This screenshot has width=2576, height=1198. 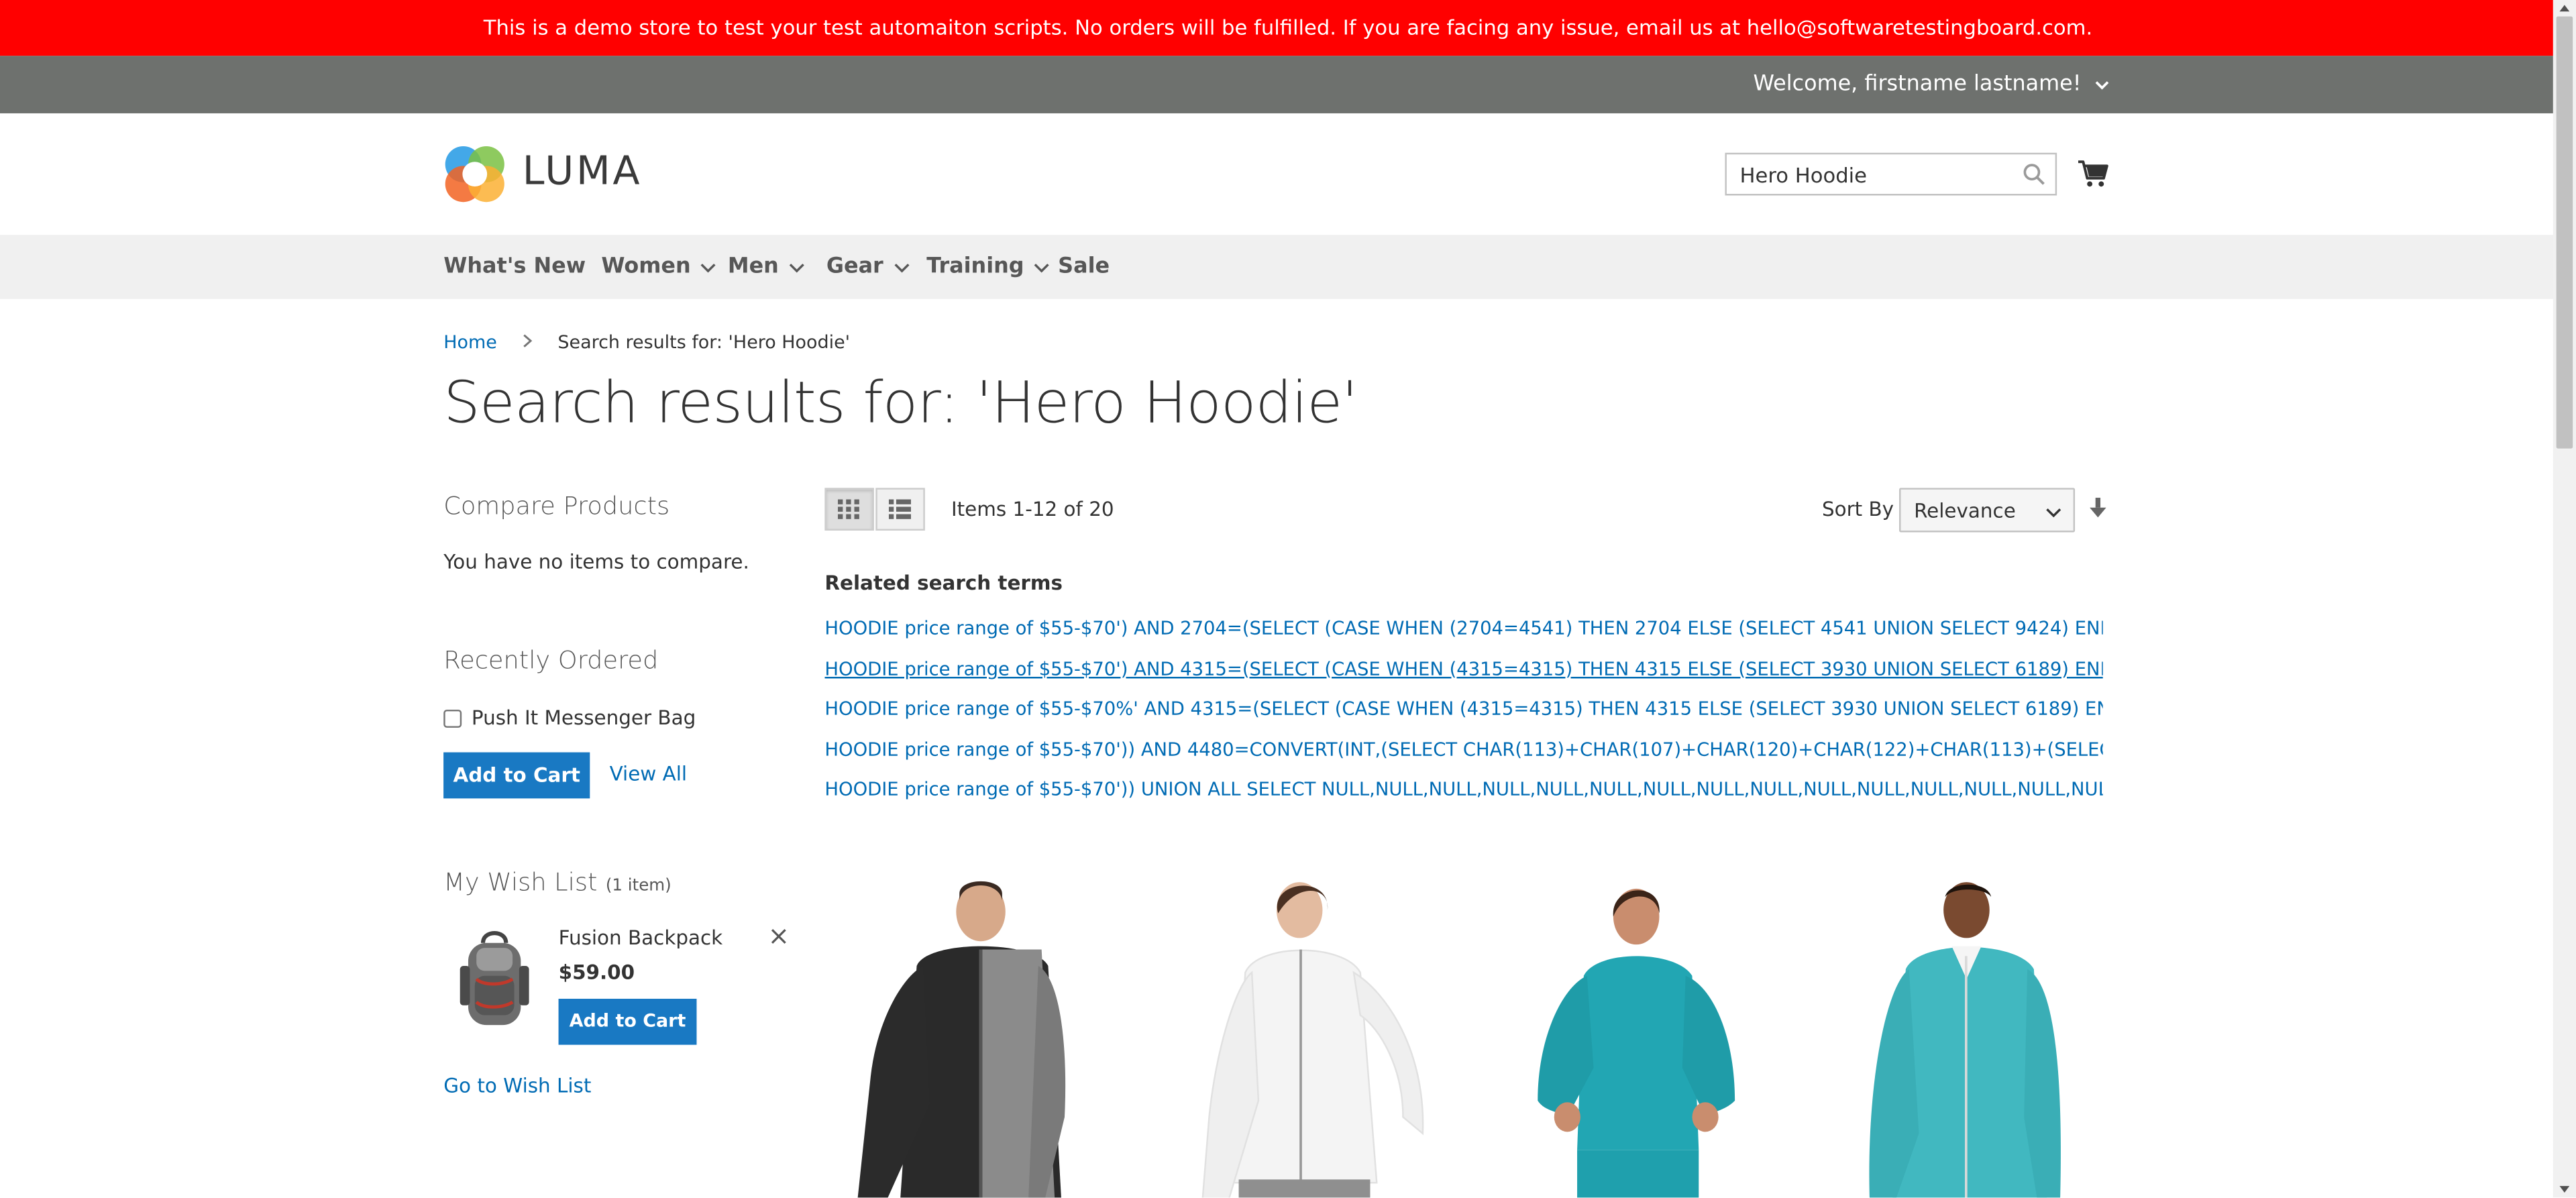 I want to click on site-header: LUMA, so click(x=1288, y=174).